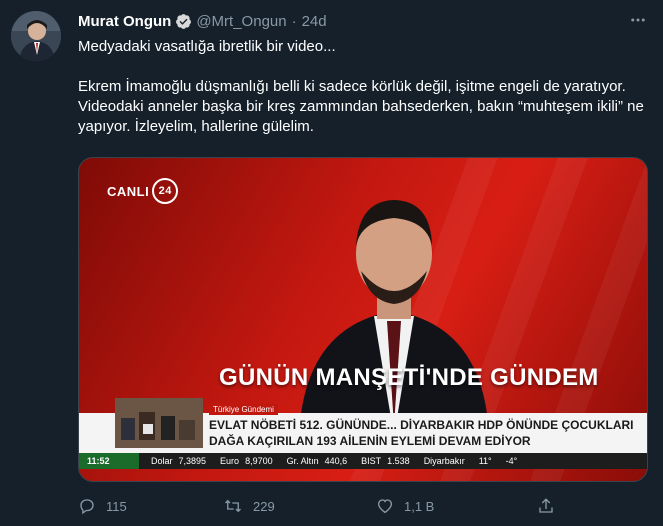 The width and height of the screenshot is (663, 526). What do you see at coordinates (87, 507) in the screenshot?
I see `reply-icon` at bounding box center [87, 507].